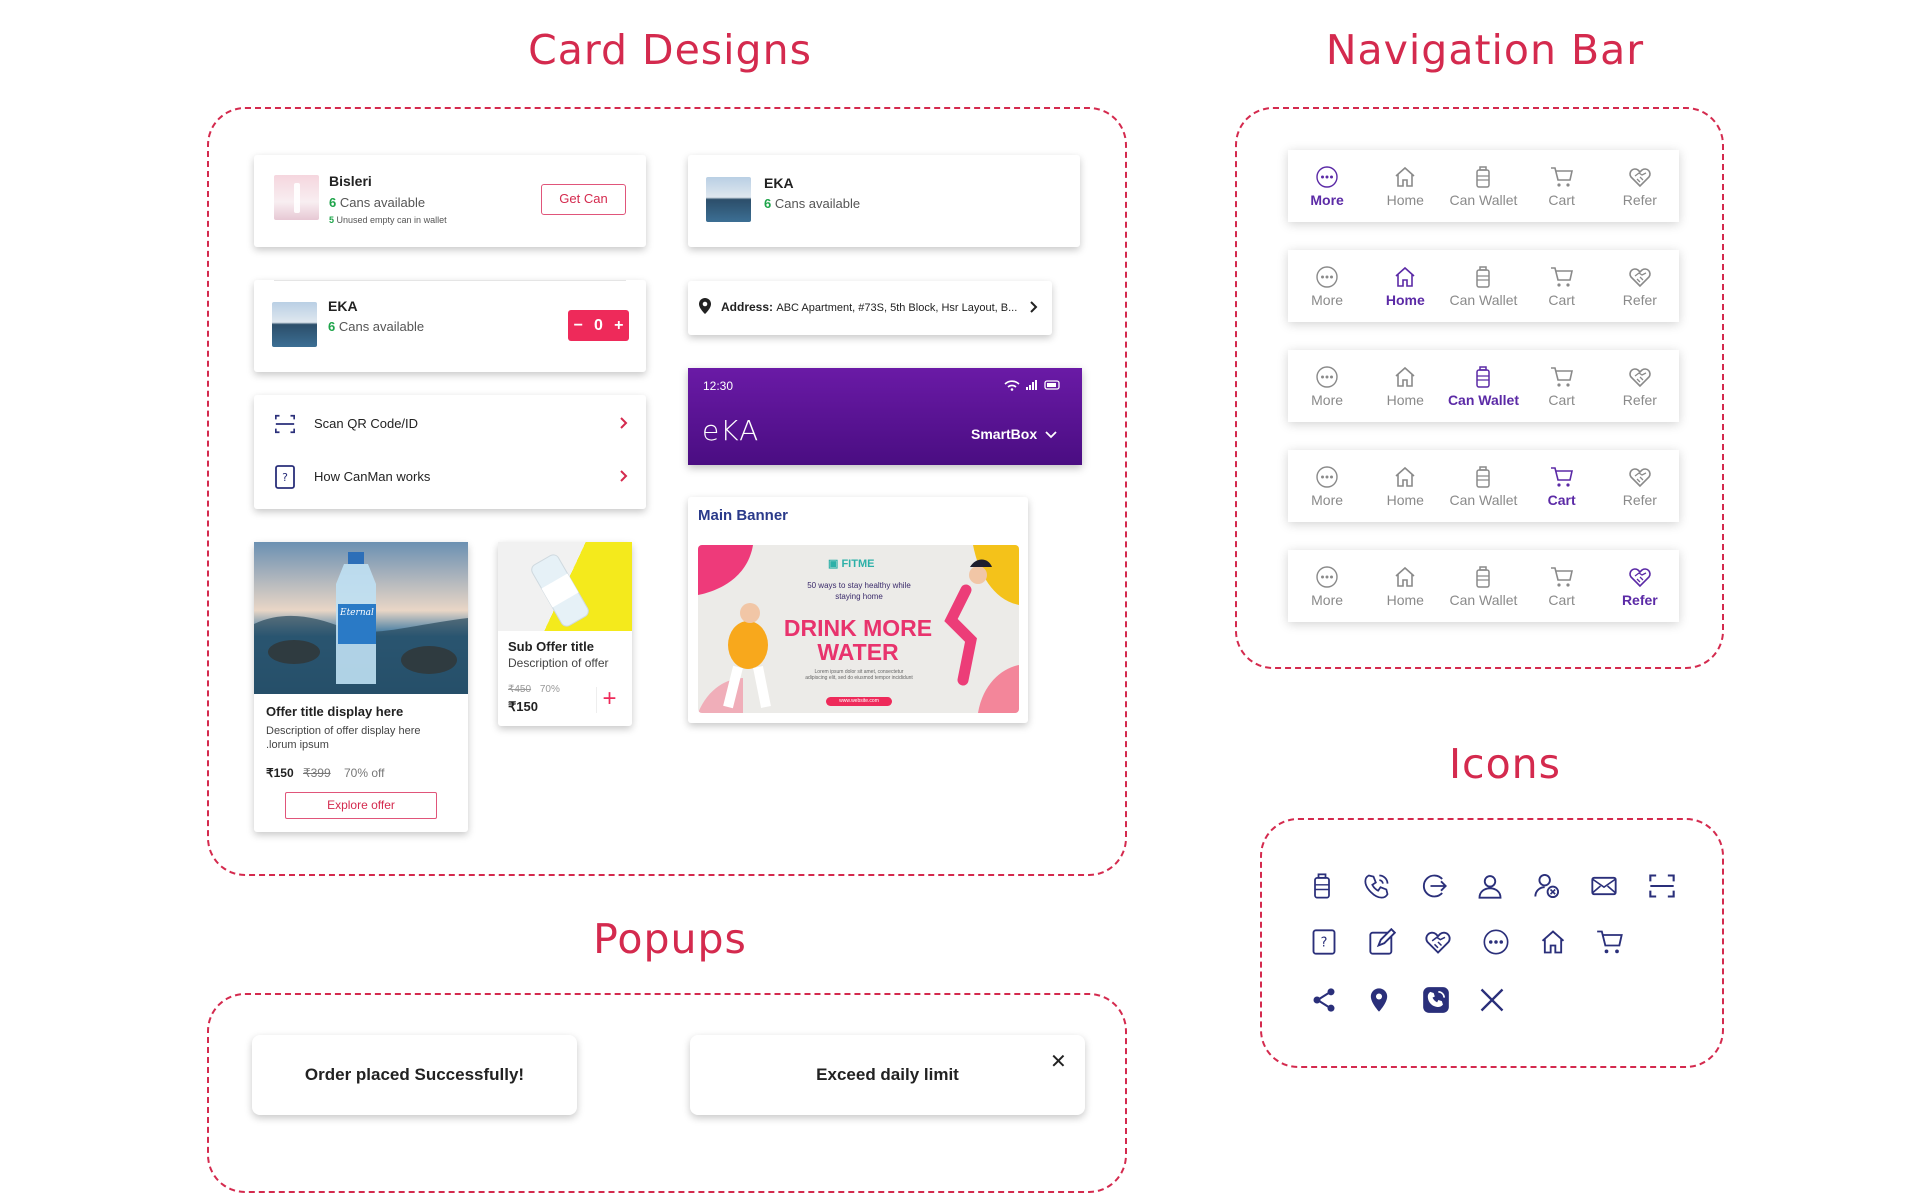 The height and width of the screenshot is (1193, 1920). I want to click on help-book-icon: ?, so click(1324, 942).